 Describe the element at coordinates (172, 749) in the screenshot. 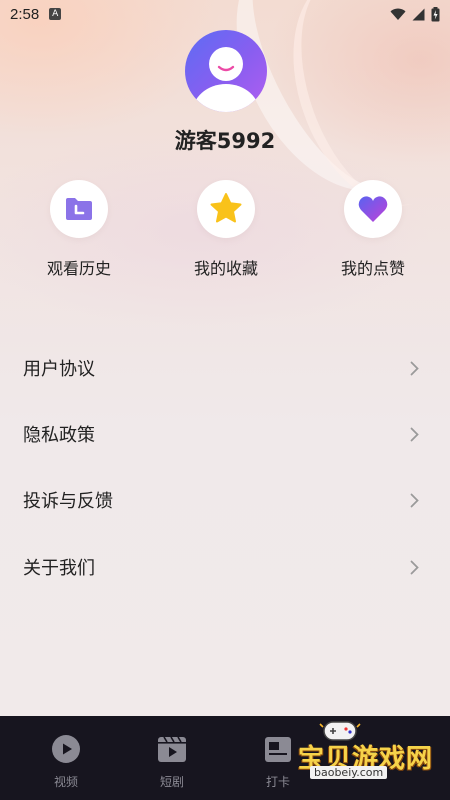

I see `clapper-icon` at that location.